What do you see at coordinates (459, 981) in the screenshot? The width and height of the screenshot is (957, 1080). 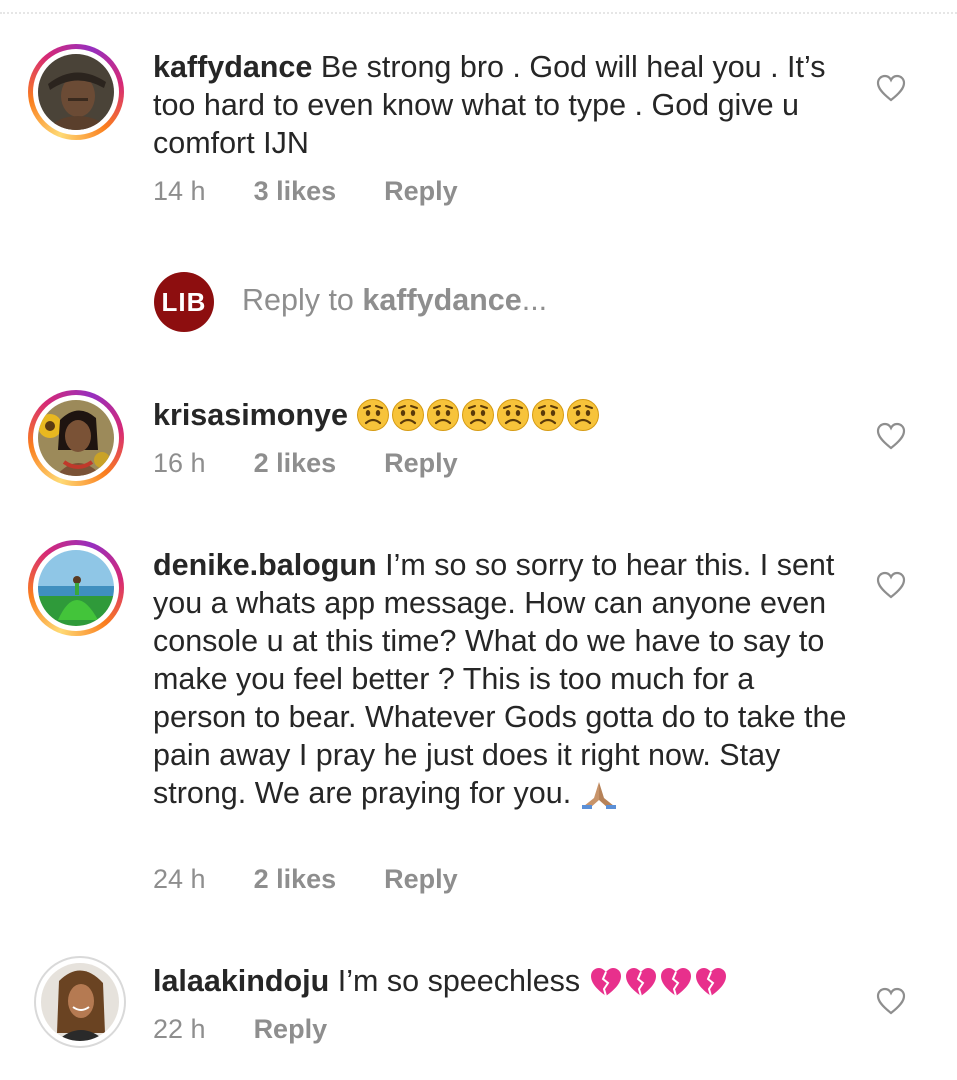 I see `comment-text: I’m so speechless` at bounding box center [459, 981].